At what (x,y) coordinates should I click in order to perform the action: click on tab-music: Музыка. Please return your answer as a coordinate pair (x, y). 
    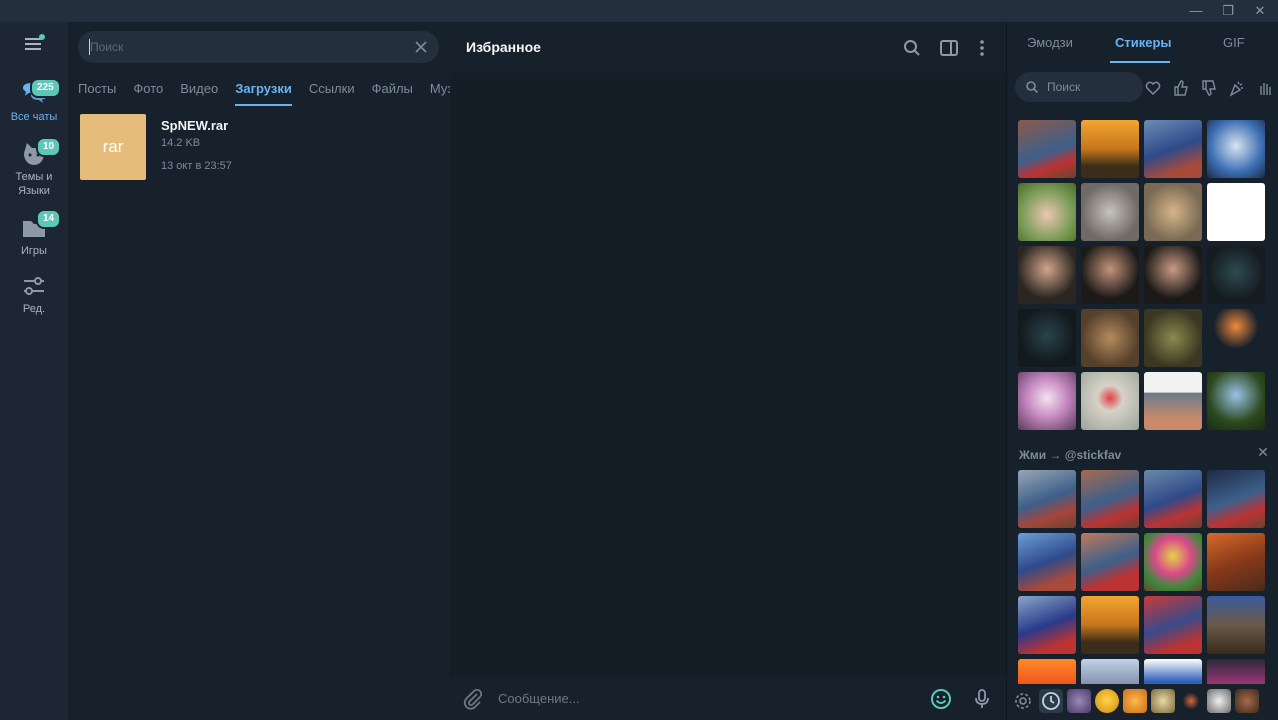
    Looking at the image, I should click on (440, 93).